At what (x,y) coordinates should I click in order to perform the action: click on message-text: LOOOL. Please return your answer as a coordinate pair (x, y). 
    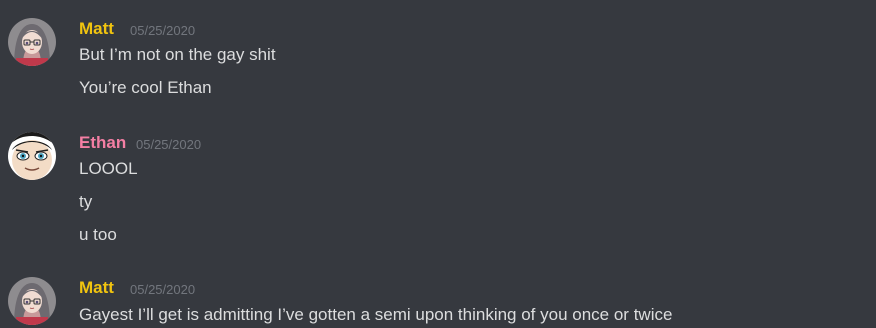
    Looking at the image, I should click on (108, 168).